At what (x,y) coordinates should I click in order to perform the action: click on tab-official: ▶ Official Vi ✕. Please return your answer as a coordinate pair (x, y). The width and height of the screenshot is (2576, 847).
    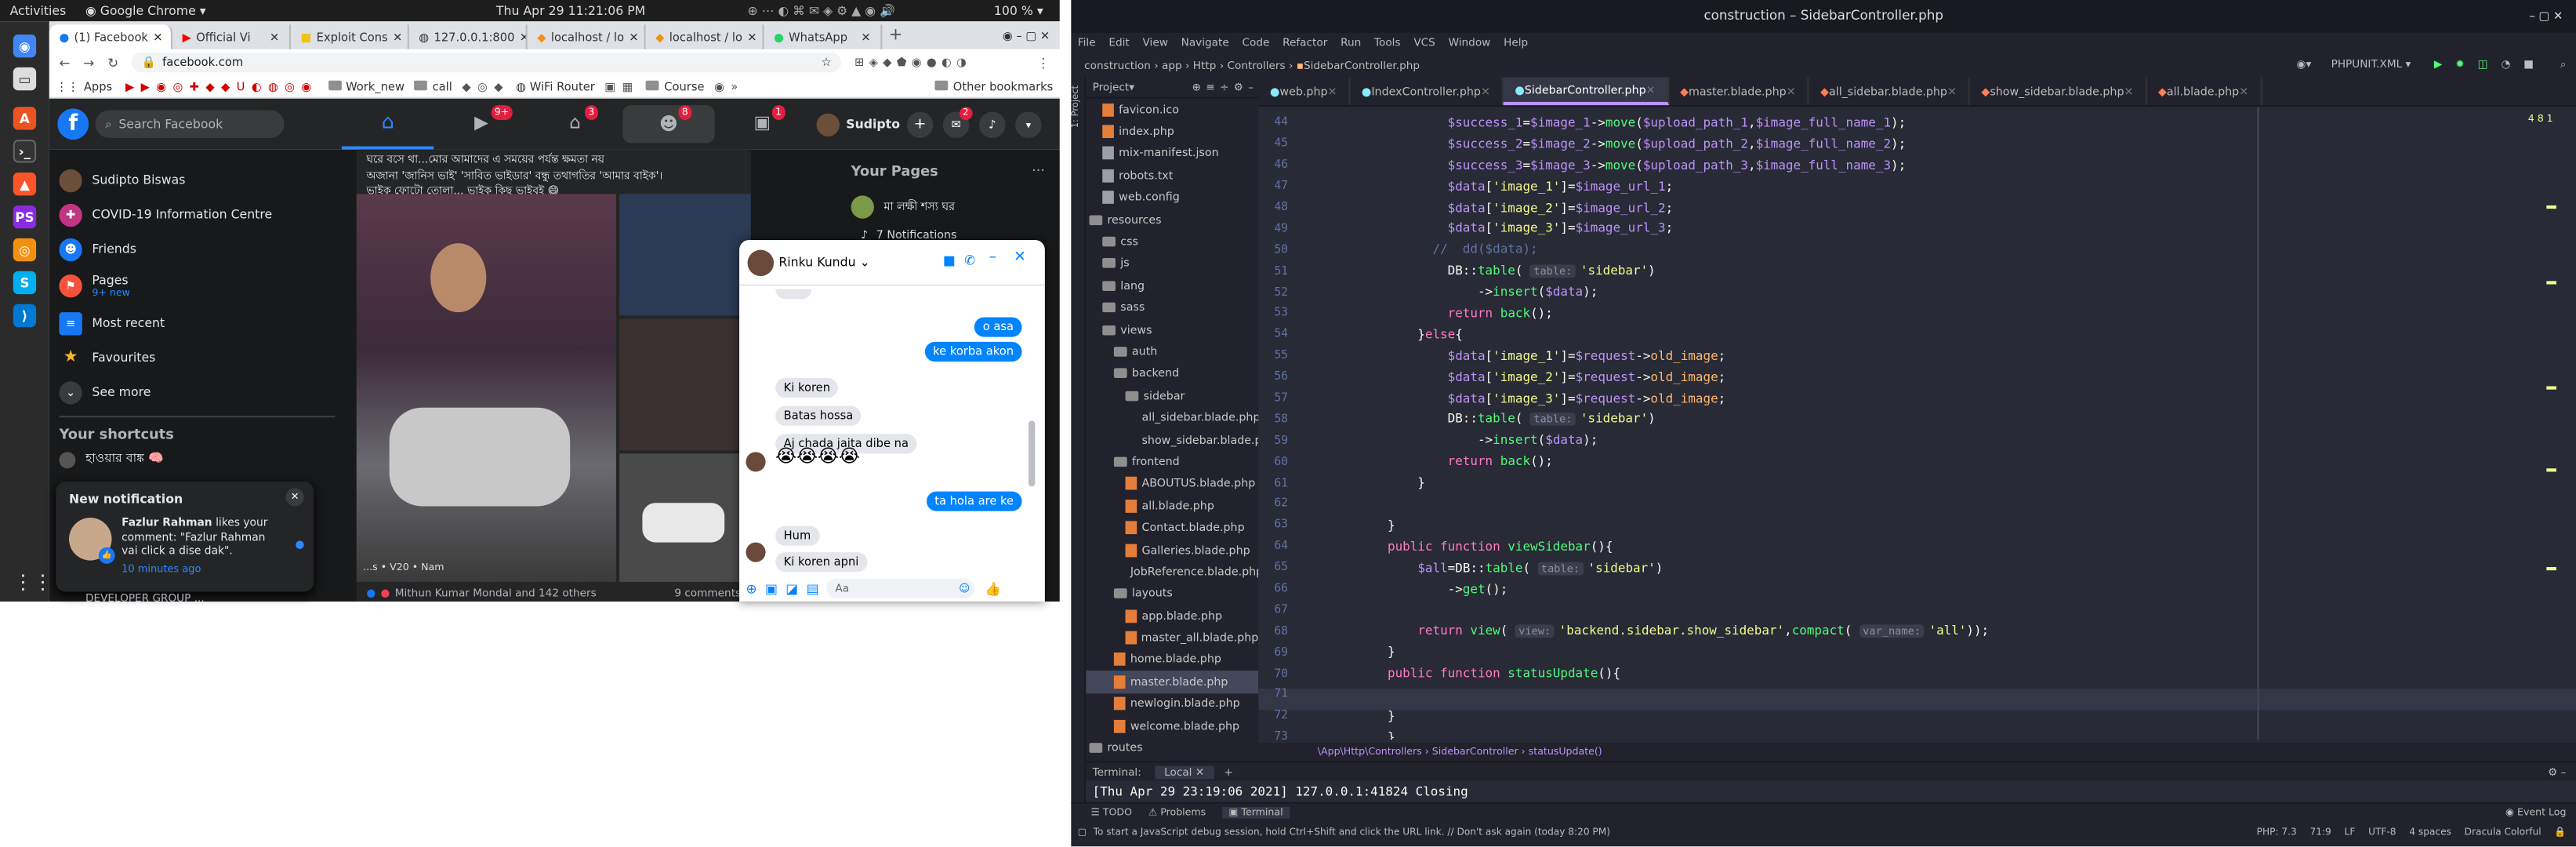
    Looking at the image, I should click on (231, 36).